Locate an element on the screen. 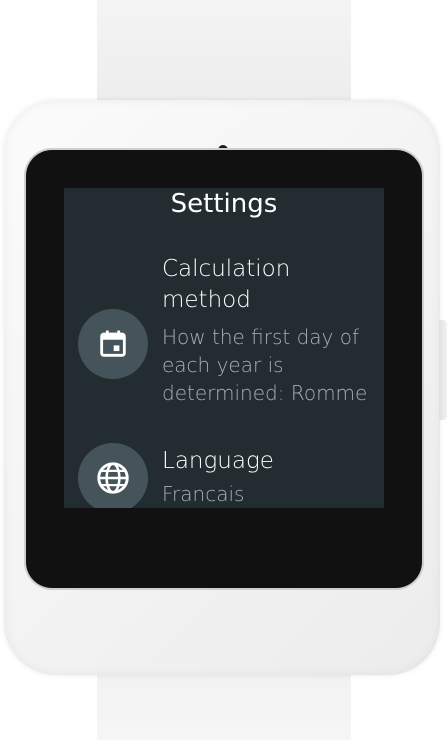  calendar-icon is located at coordinates (113, 344).